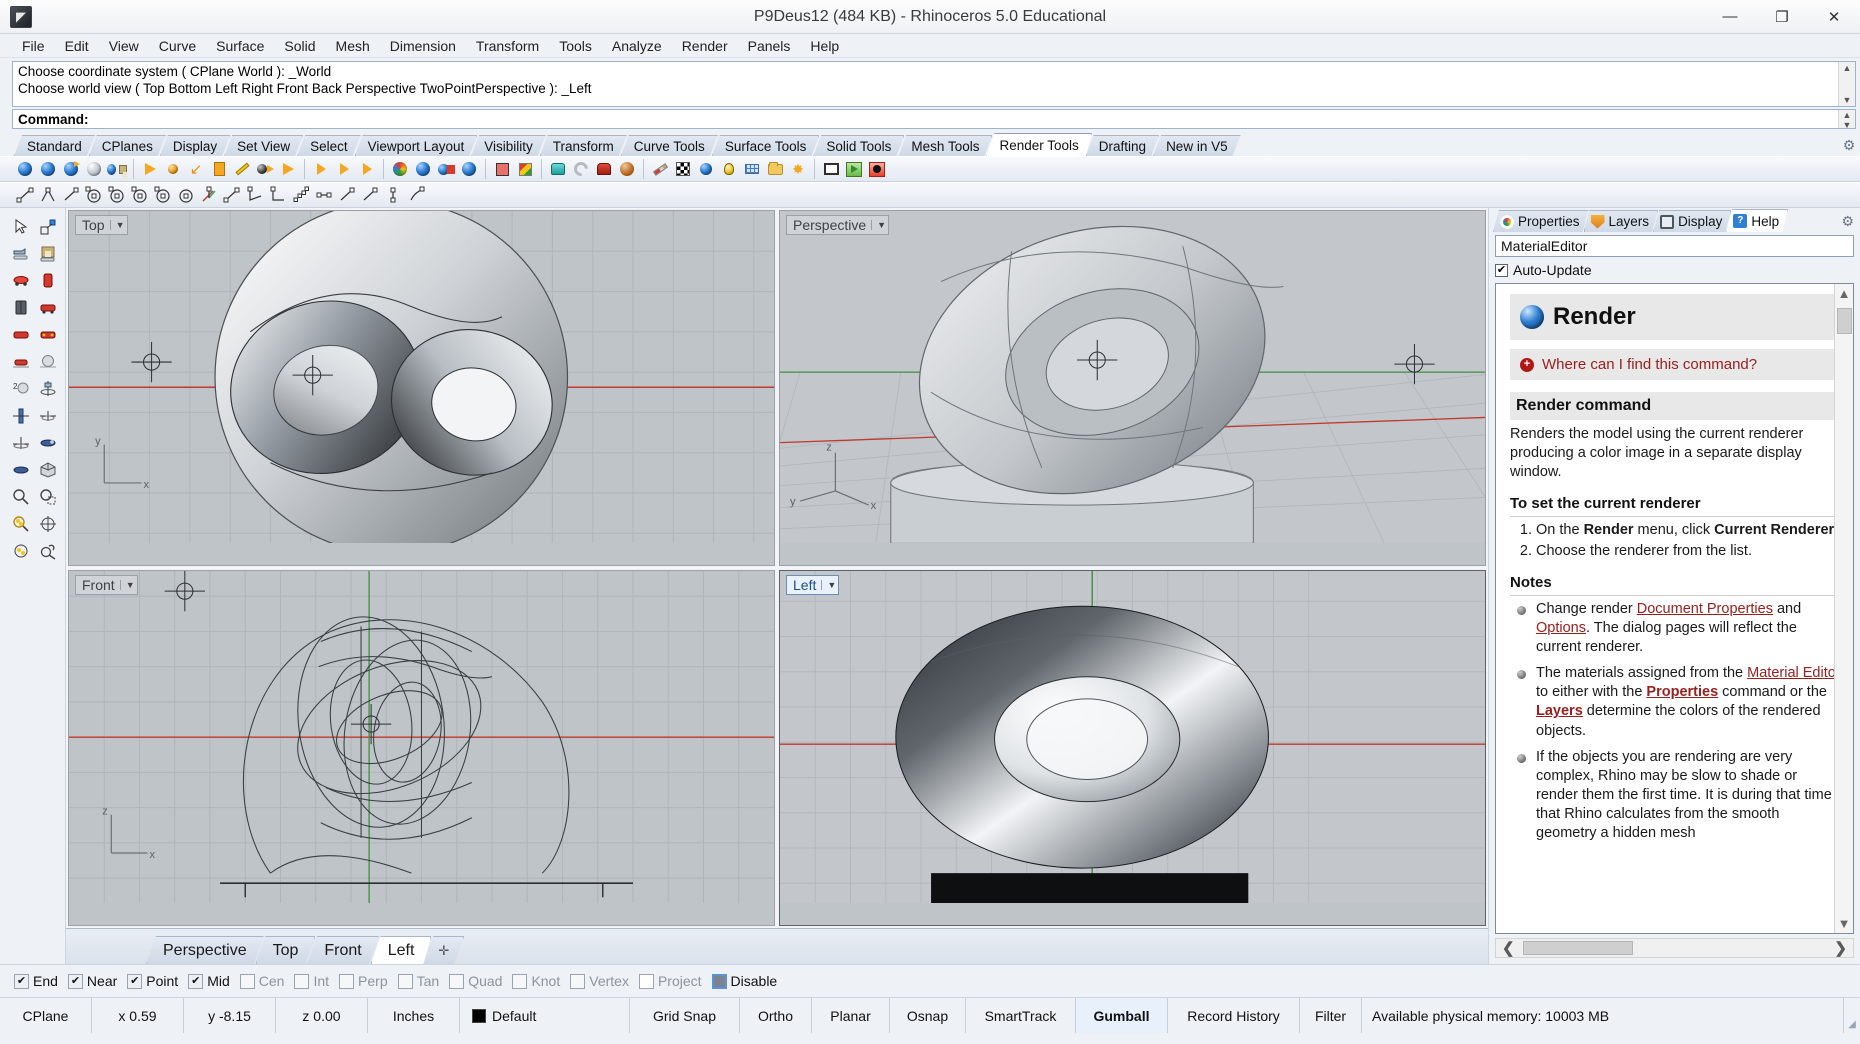  What do you see at coordinates (1132, 388) in the screenshot?
I see `viewport-perspective: z x y Perspective ▼` at bounding box center [1132, 388].